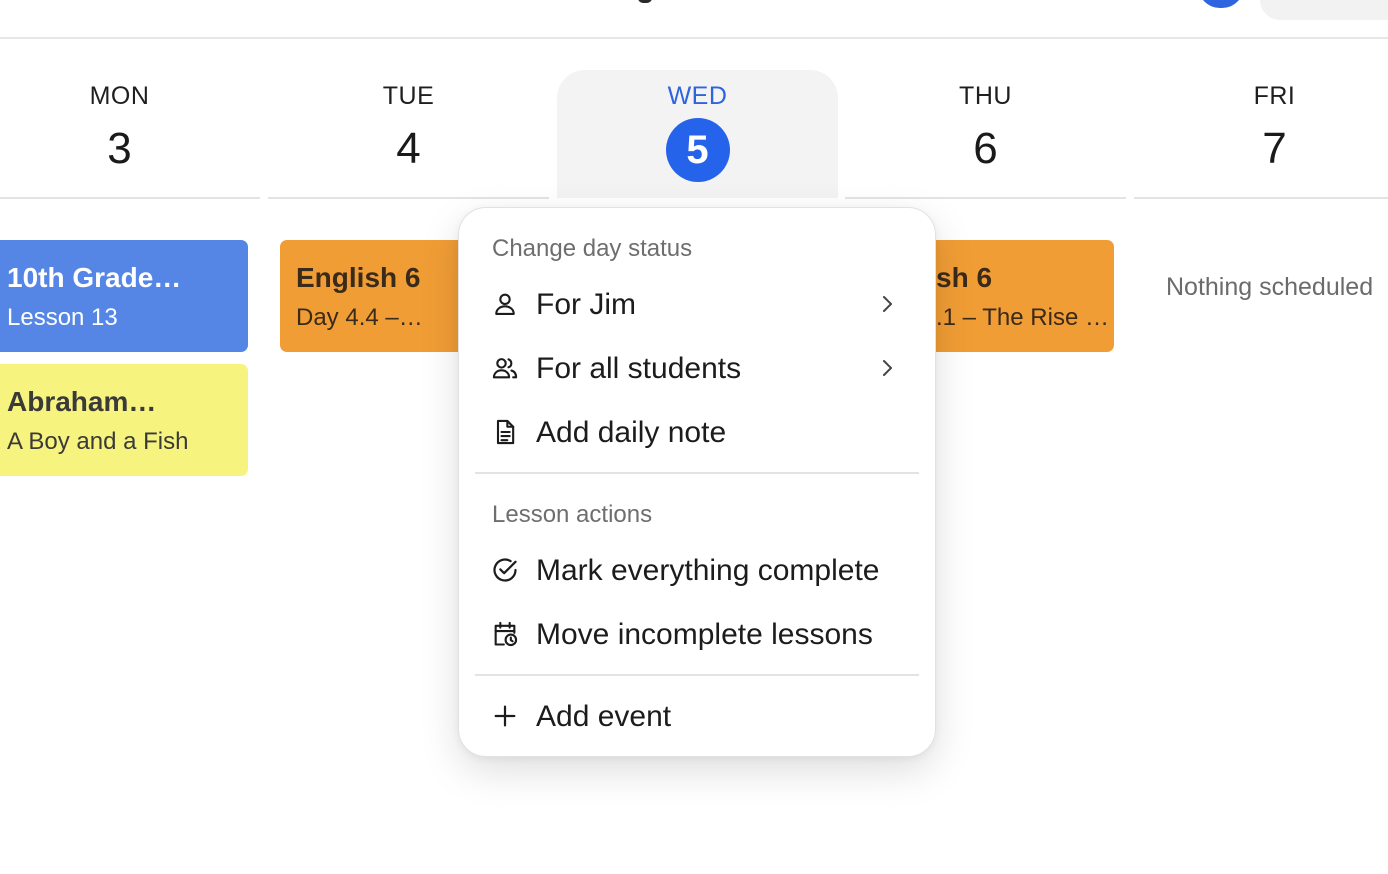 The width and height of the screenshot is (1388, 874). I want to click on calendar-clock-icon, so click(505, 634).